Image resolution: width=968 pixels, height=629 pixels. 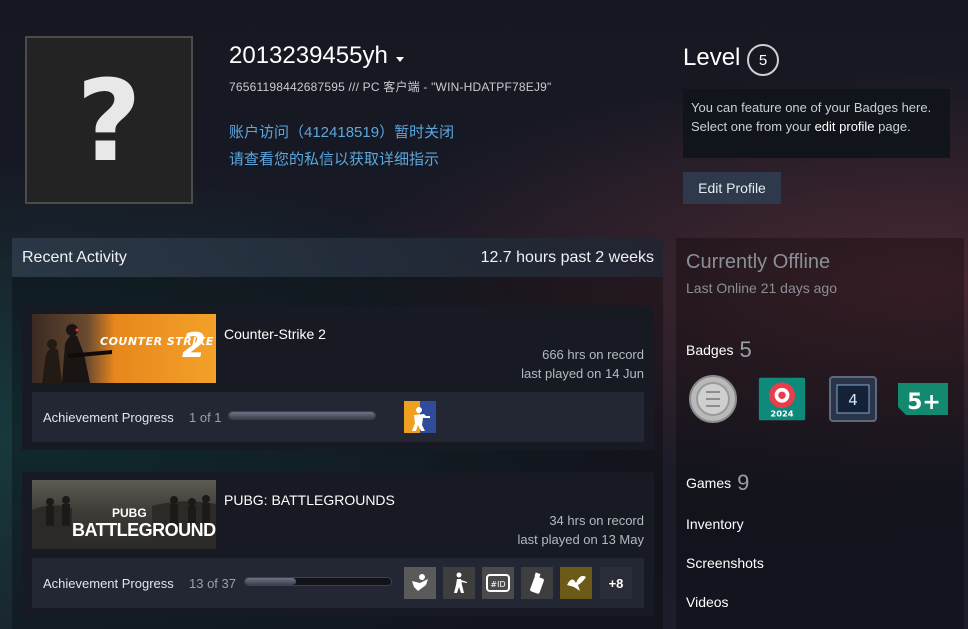 I want to click on avatar: ?, so click(x=109, y=120).